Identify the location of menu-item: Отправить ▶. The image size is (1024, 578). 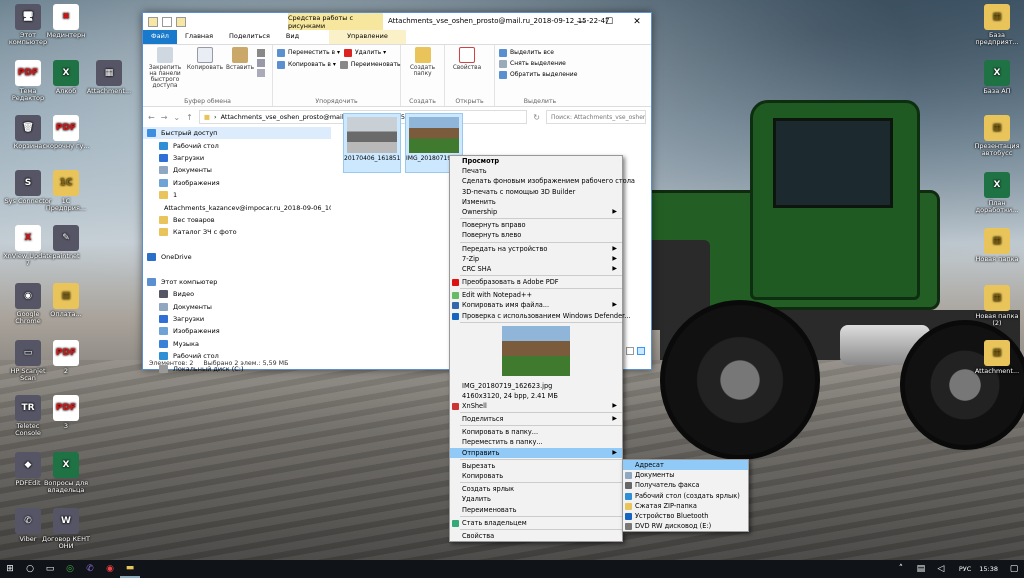
(536, 452).